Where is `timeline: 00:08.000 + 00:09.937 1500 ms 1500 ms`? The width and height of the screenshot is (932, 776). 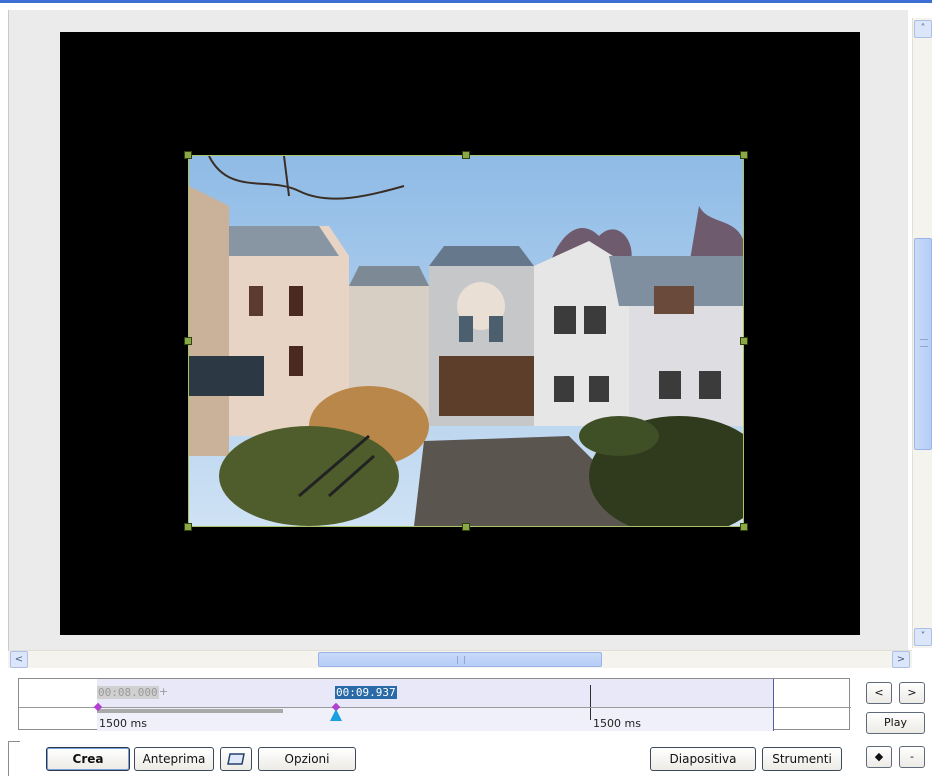
timeline: 00:08.000 + 00:09.937 1500 ms 1500 ms is located at coordinates (434, 704).